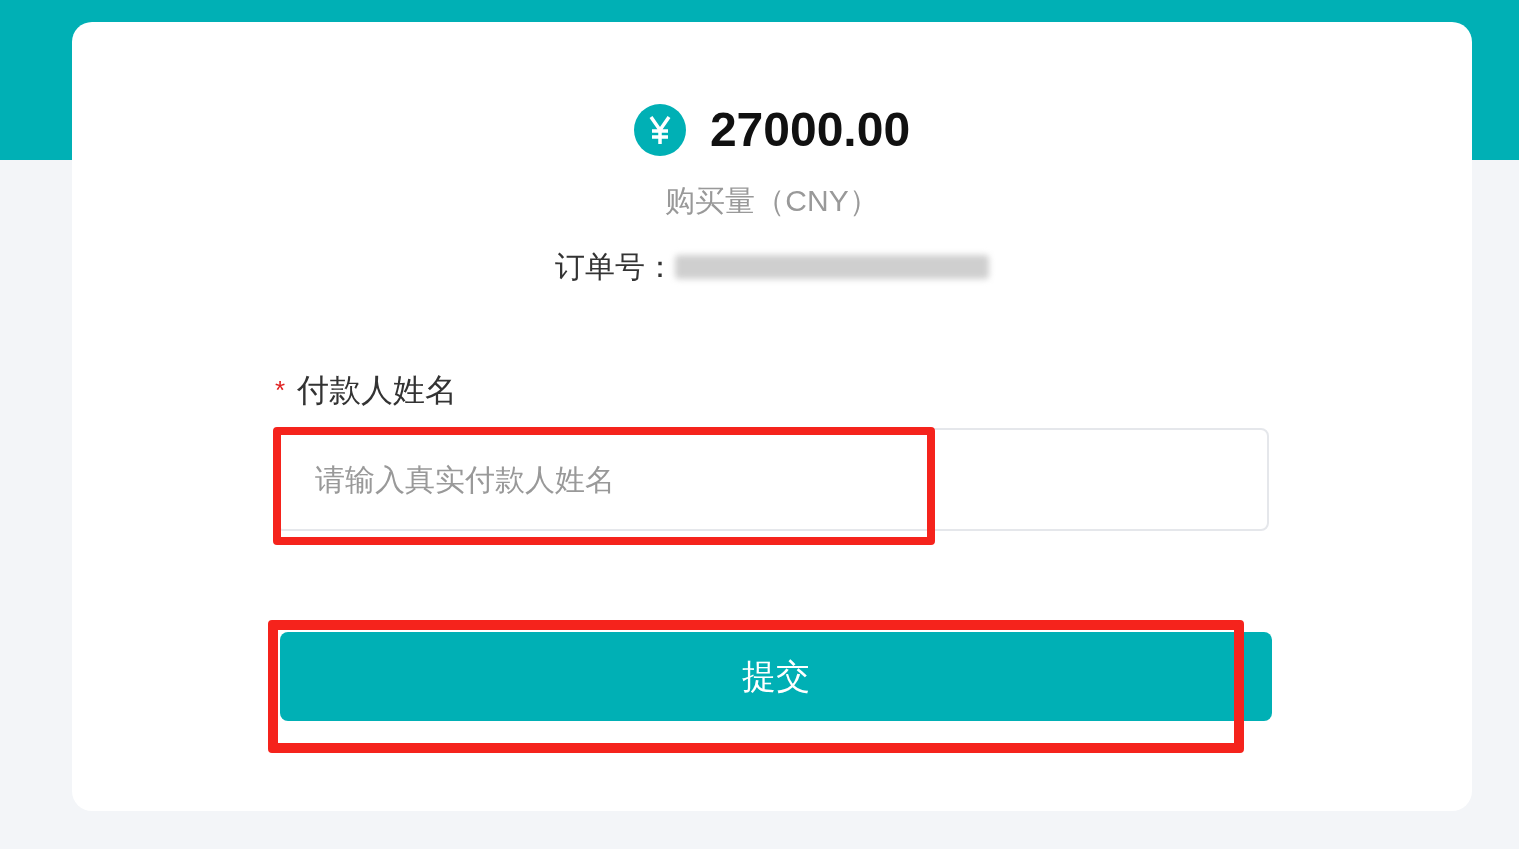  Describe the element at coordinates (772, 201) in the screenshot. I see `amount-caption: 购买量（CNY）` at that location.